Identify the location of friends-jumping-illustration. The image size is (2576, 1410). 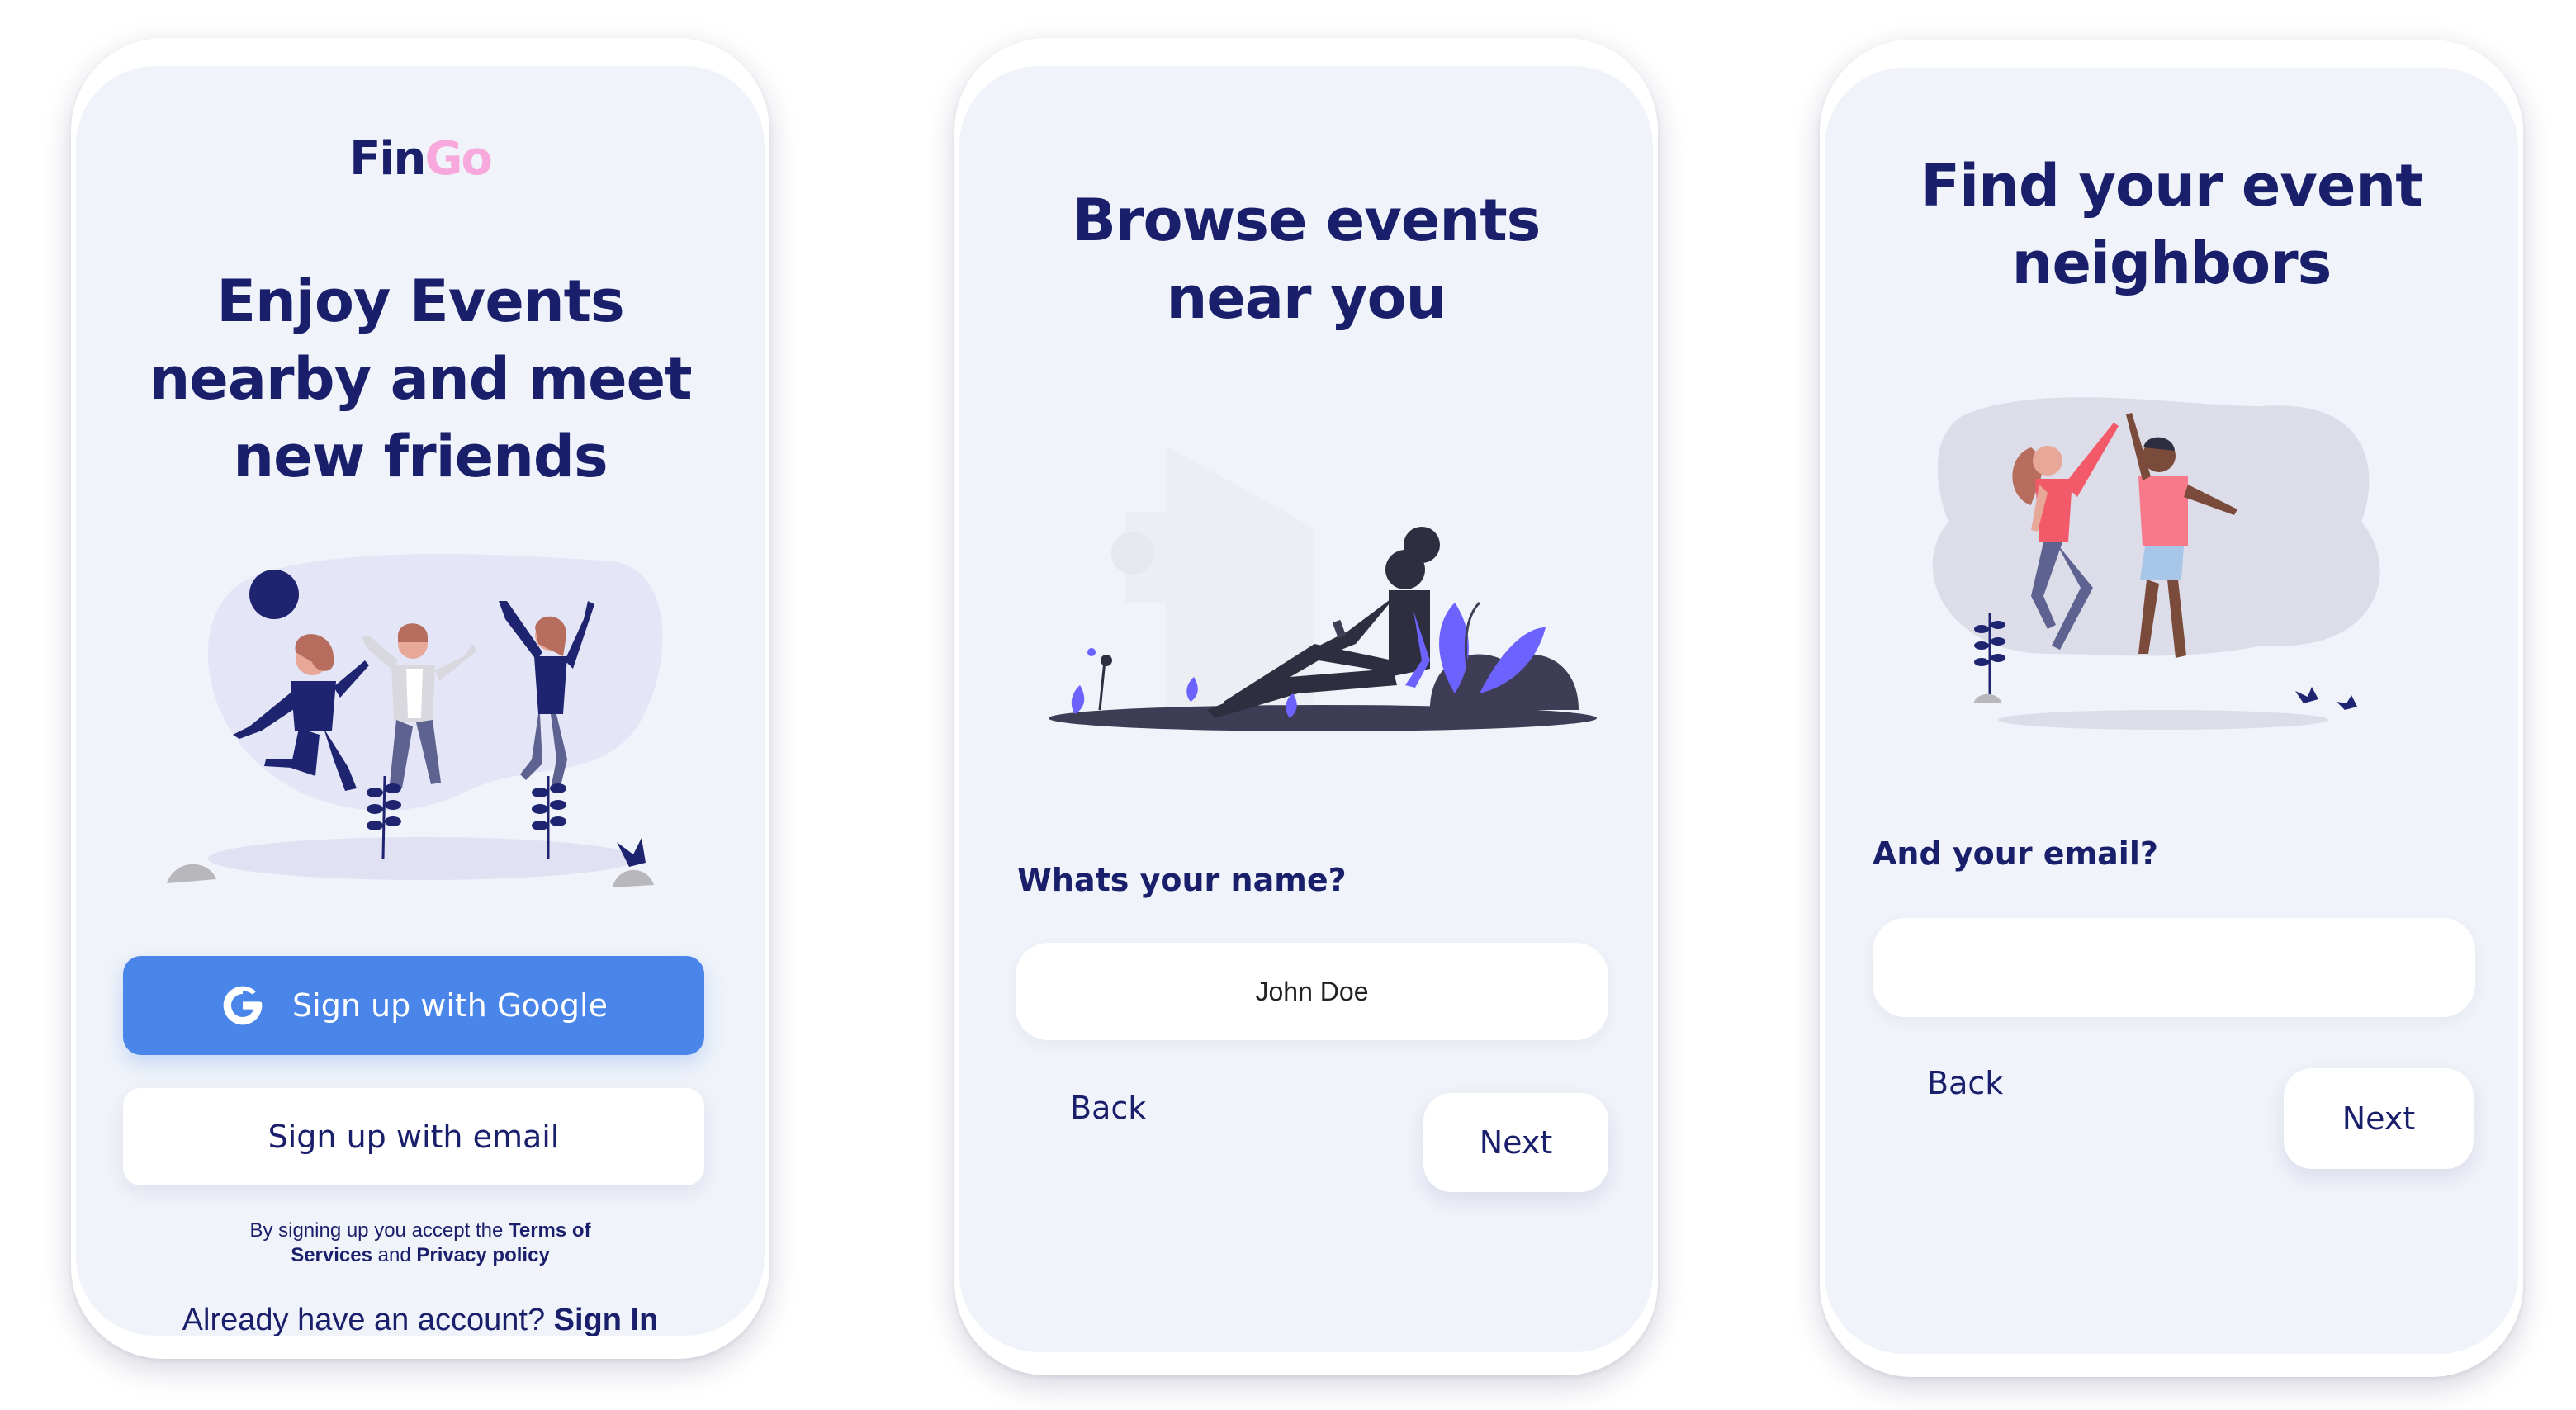
(415, 720).